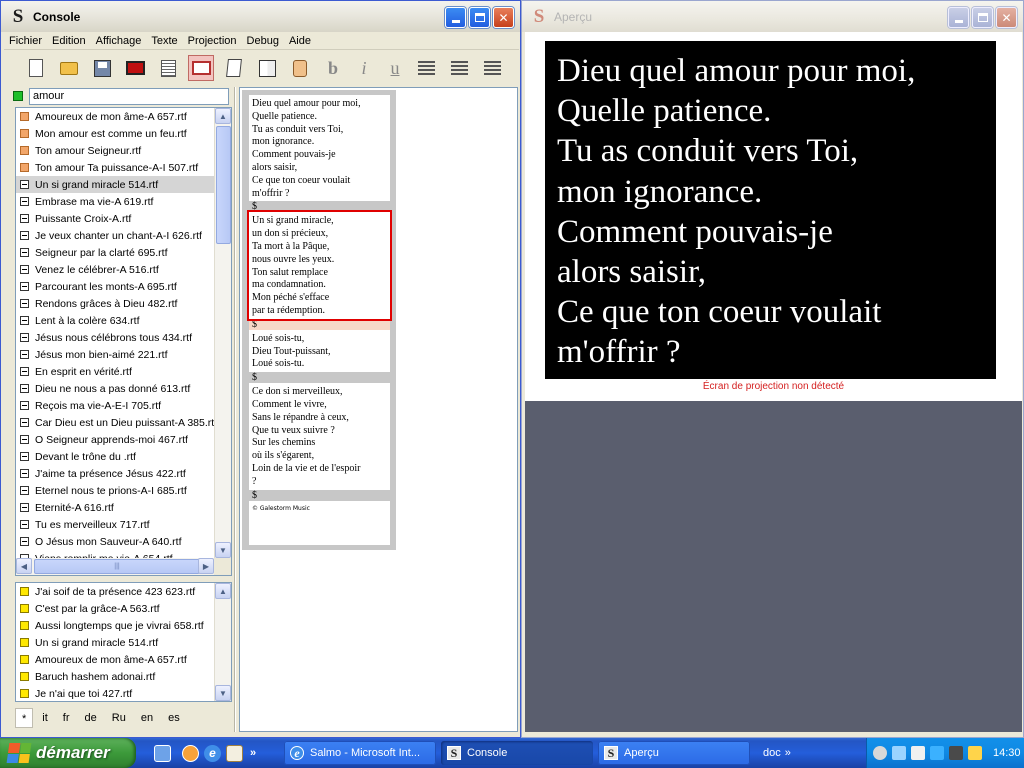  Describe the element at coordinates (212, 41) in the screenshot. I see `menu-projection: Projection` at that location.